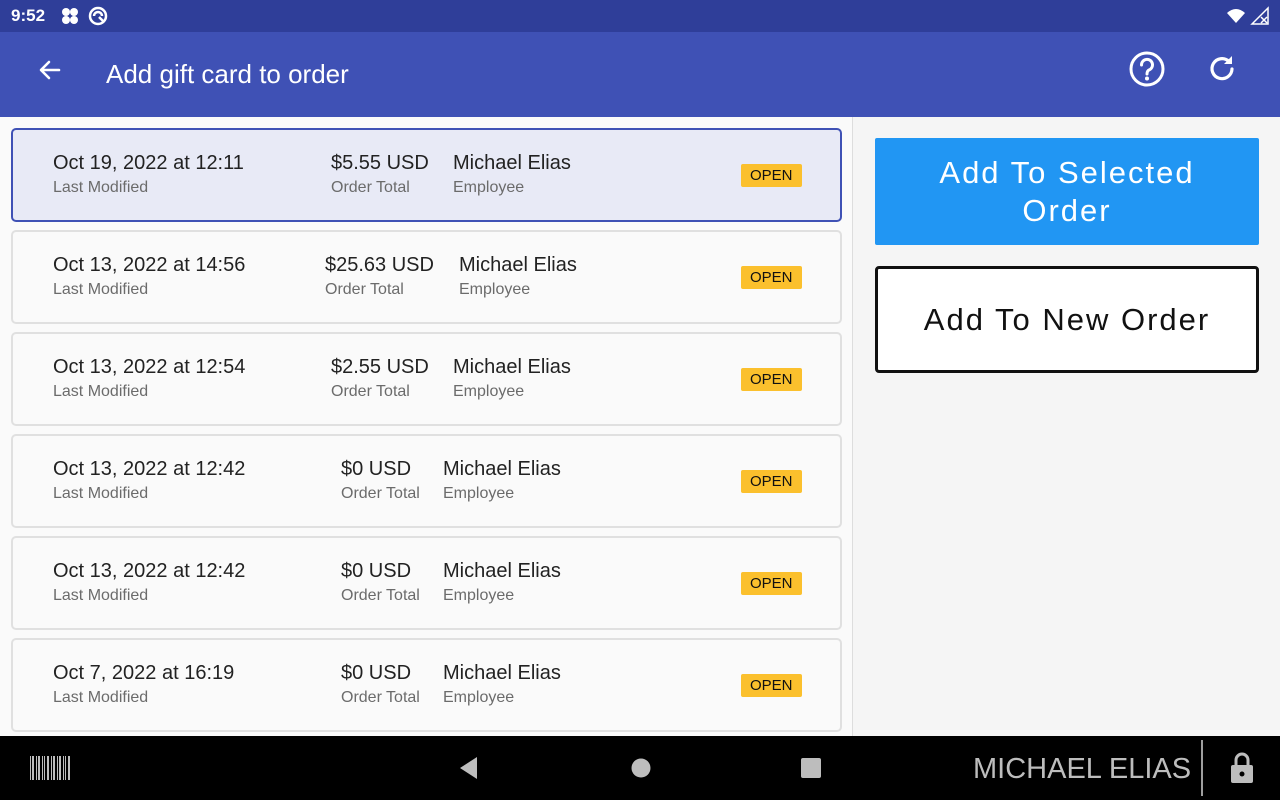 The image size is (1280, 800). What do you see at coordinates (1067, 319) in the screenshot?
I see `add-to-new-order-button: Add To New Order` at bounding box center [1067, 319].